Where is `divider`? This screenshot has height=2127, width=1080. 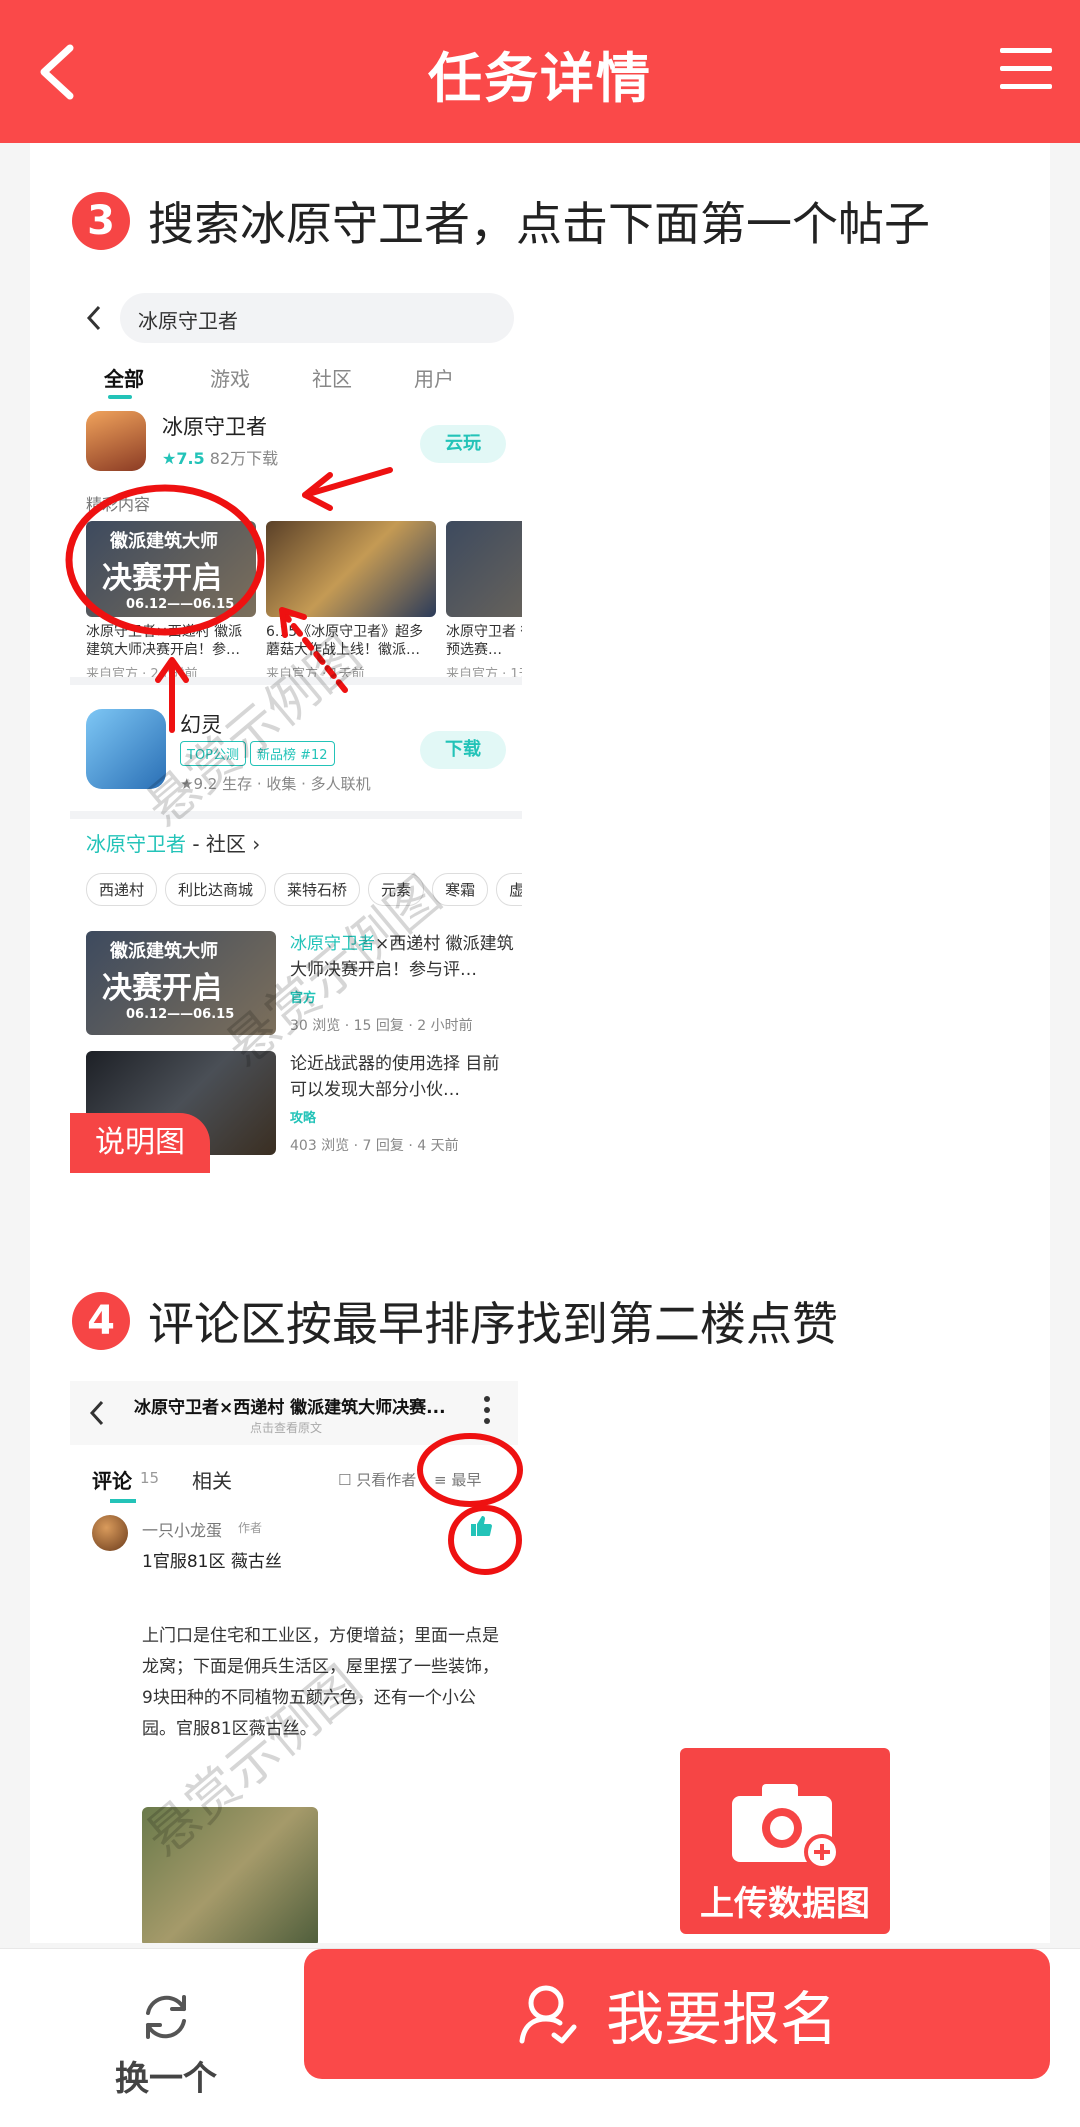 divider is located at coordinates (296, 815).